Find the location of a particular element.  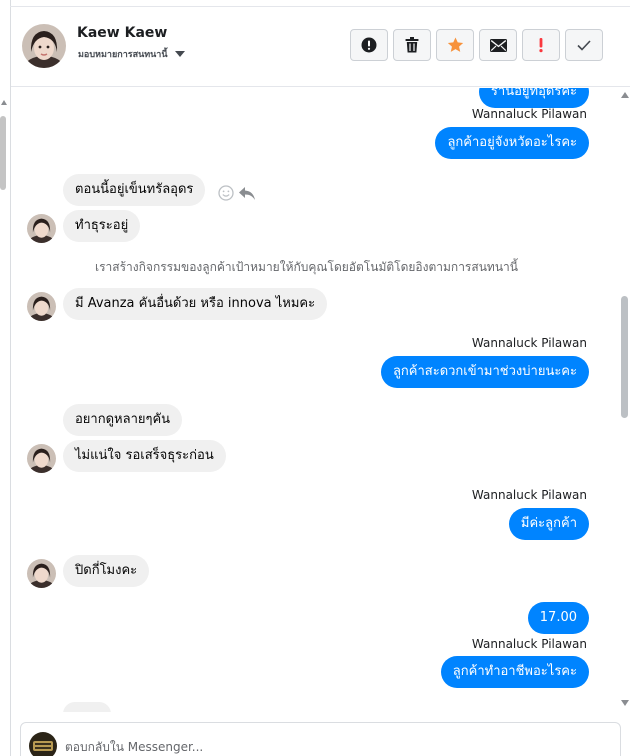

message-hover-tools is located at coordinates (237, 193).